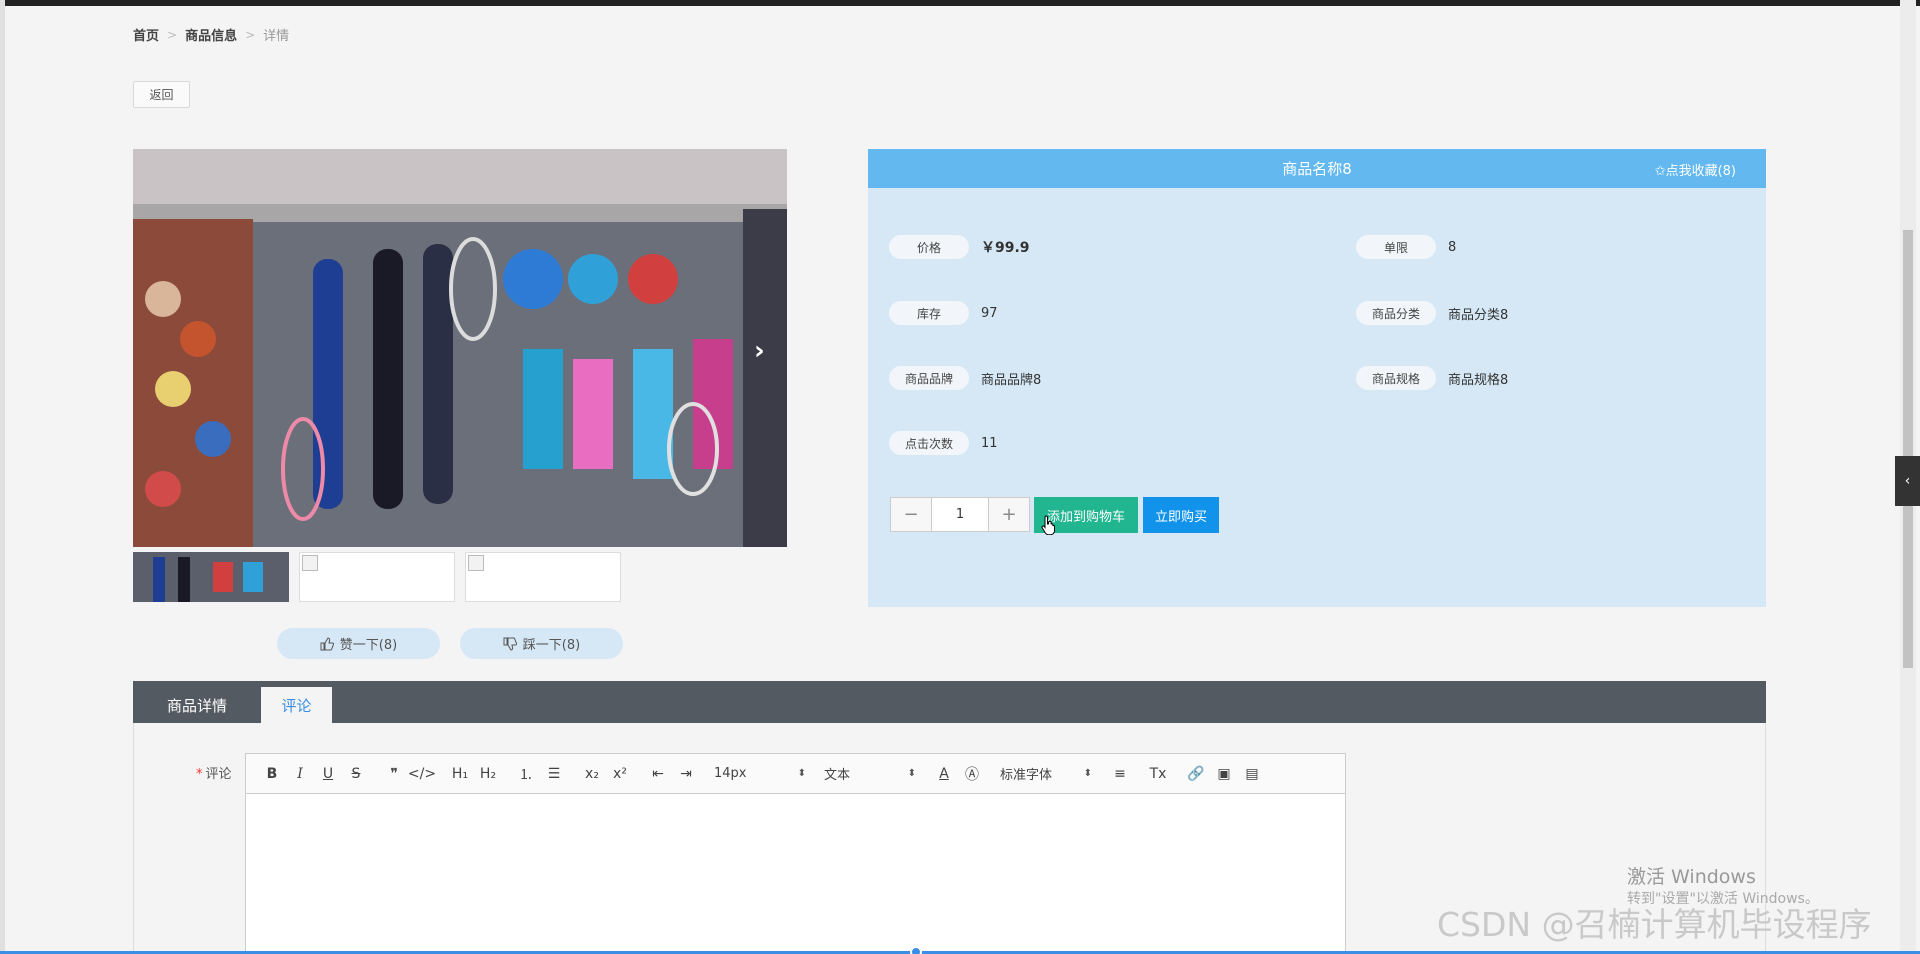 The height and width of the screenshot is (954, 1920). I want to click on align-button: ≡, so click(1120, 774).